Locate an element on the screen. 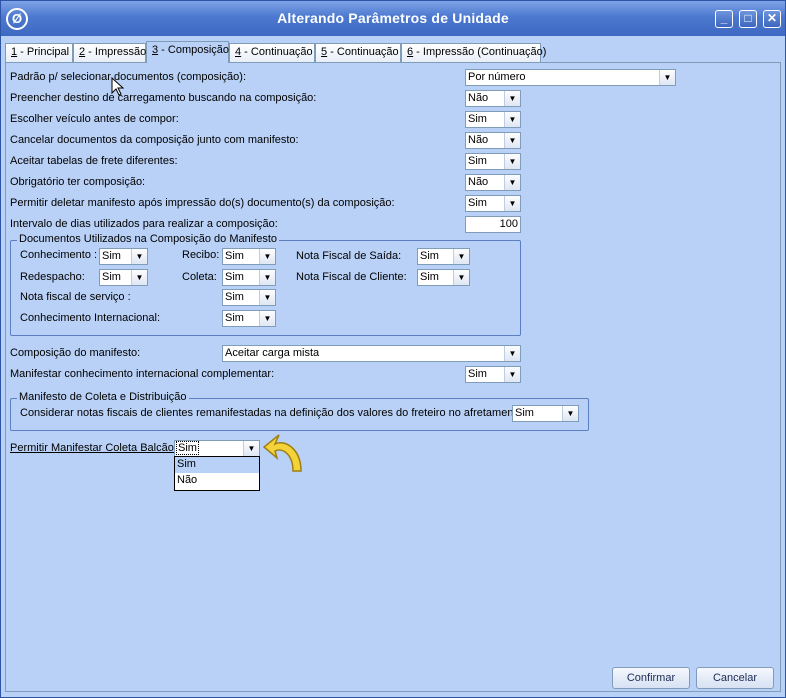  recibo-select: Sim ▼ is located at coordinates (249, 256).